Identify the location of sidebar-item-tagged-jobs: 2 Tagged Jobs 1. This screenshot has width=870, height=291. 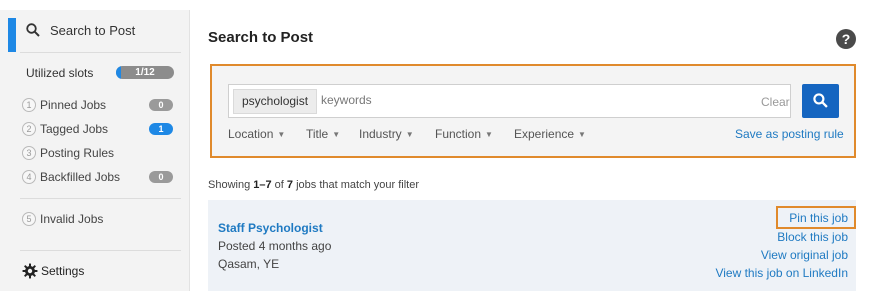
(102, 130).